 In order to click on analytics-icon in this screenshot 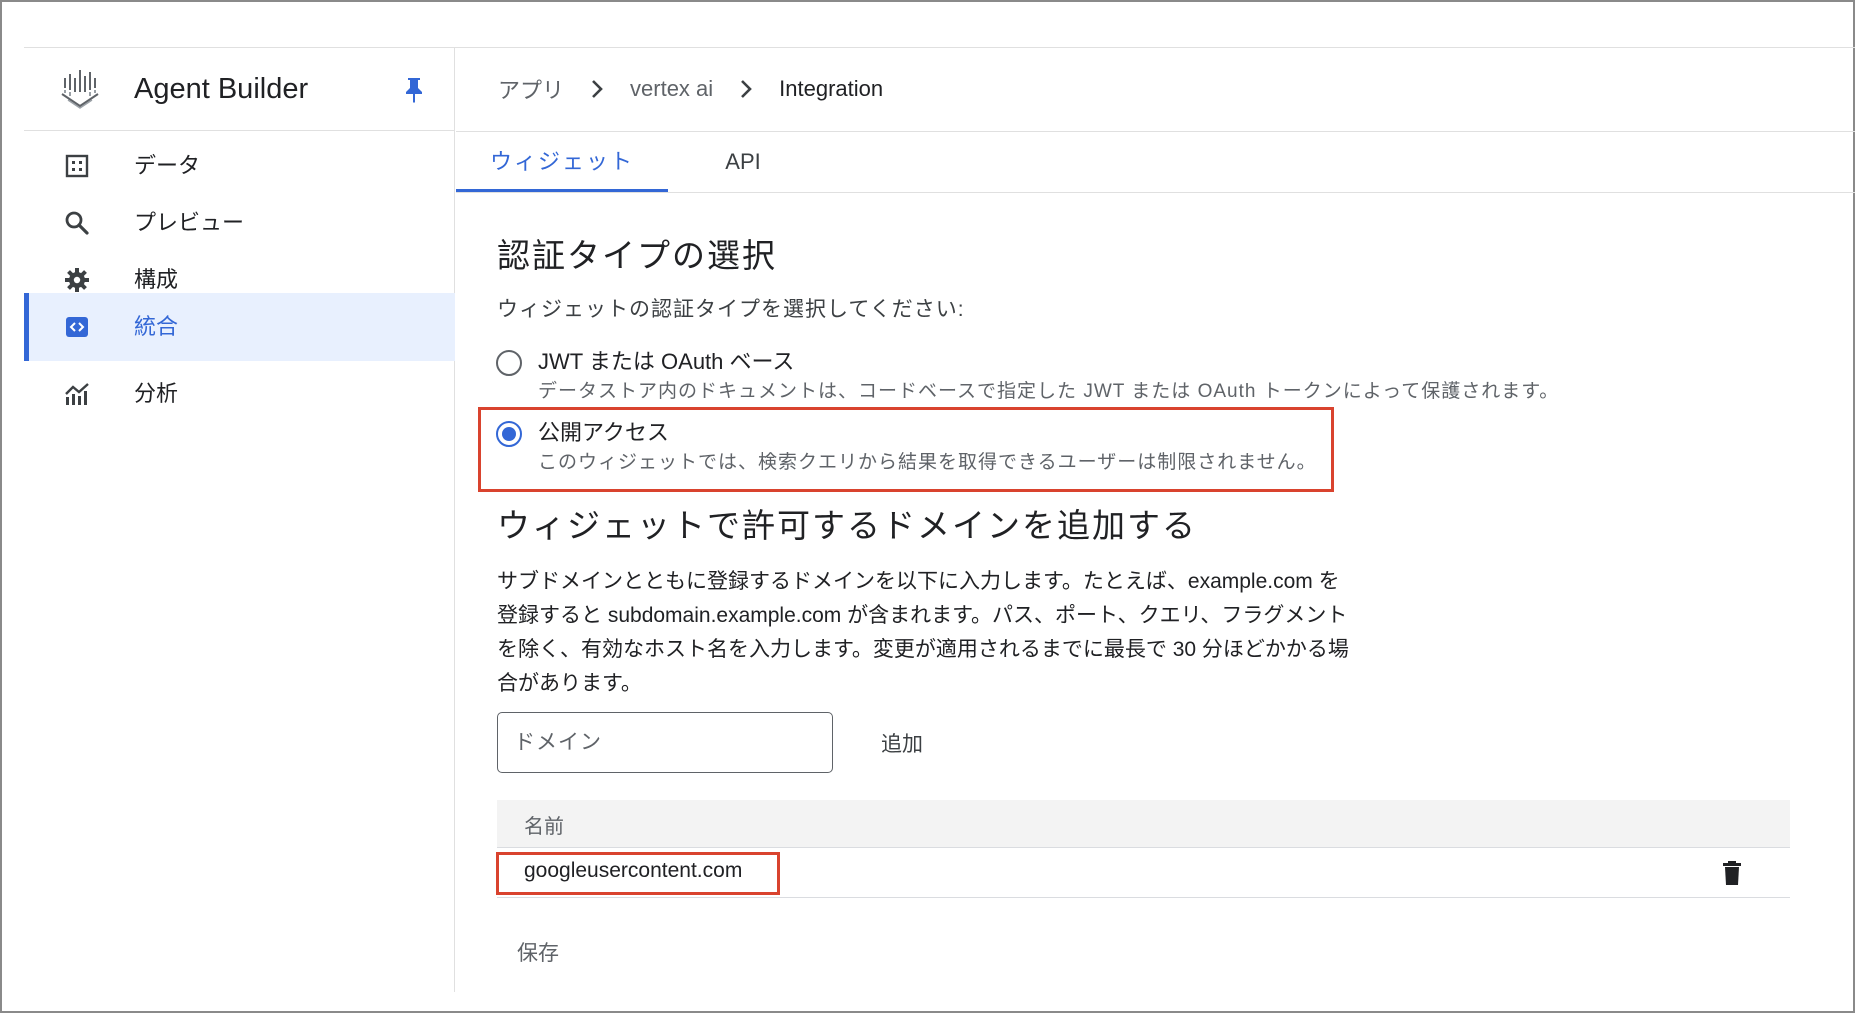, I will do `click(77, 394)`.